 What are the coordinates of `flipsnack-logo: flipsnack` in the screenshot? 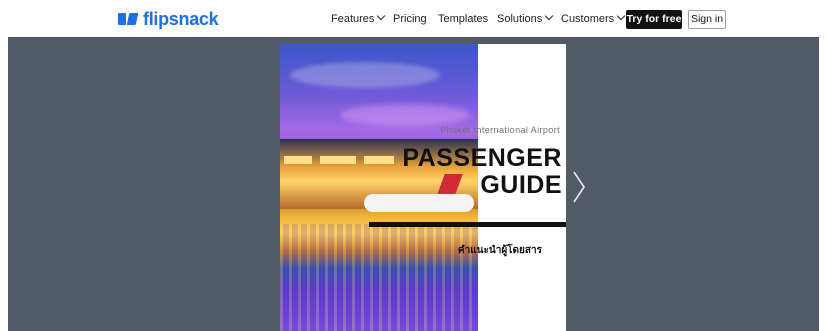 It's located at (168, 19).